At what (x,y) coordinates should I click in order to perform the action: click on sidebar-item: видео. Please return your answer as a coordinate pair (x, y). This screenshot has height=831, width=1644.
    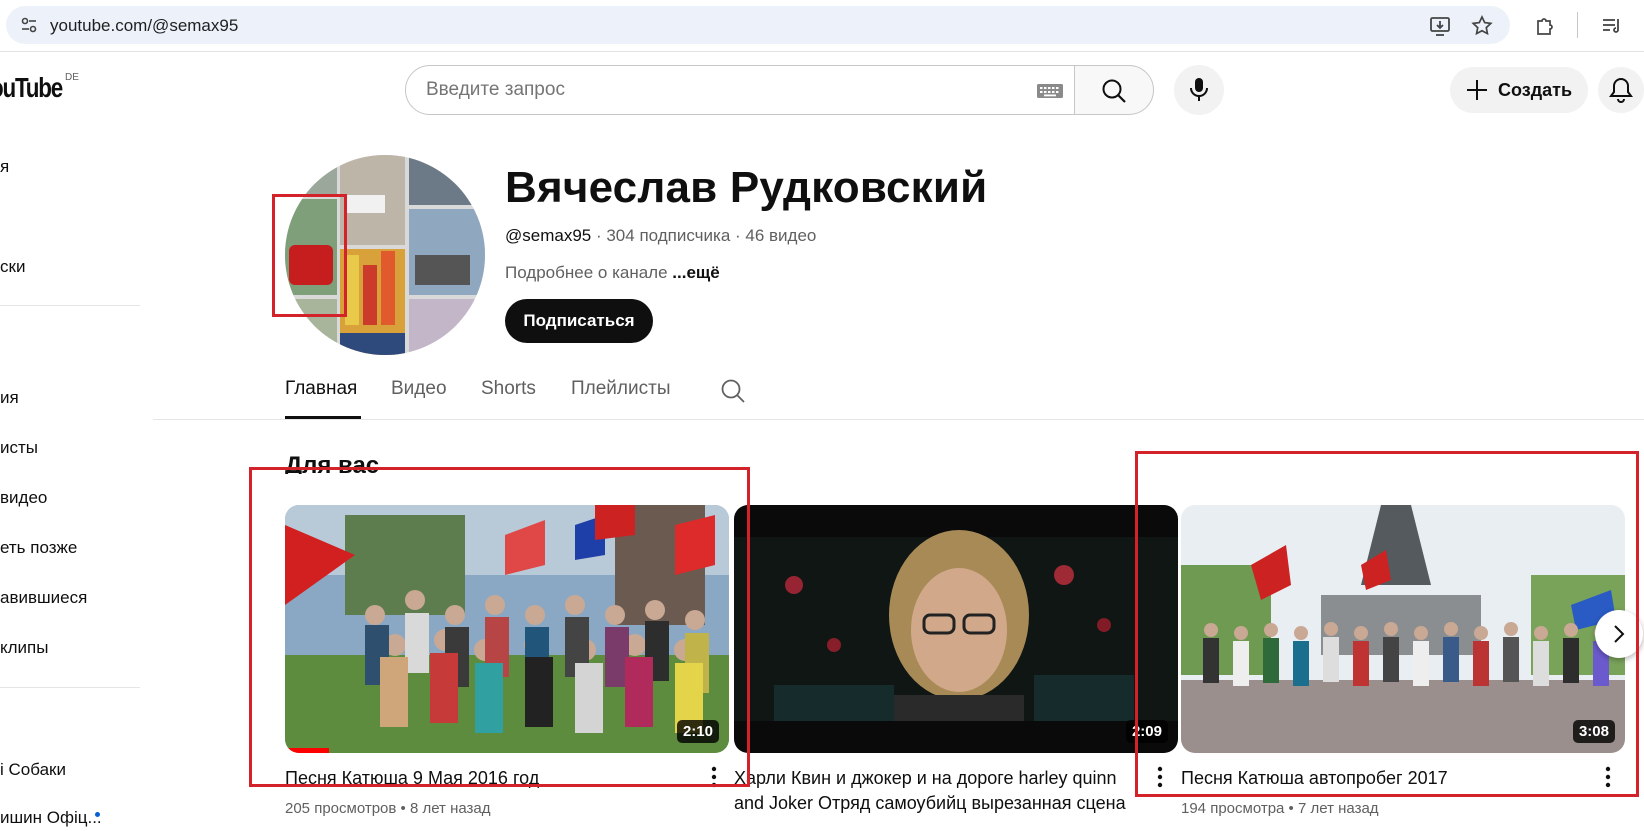
    Looking at the image, I should click on (23, 498).